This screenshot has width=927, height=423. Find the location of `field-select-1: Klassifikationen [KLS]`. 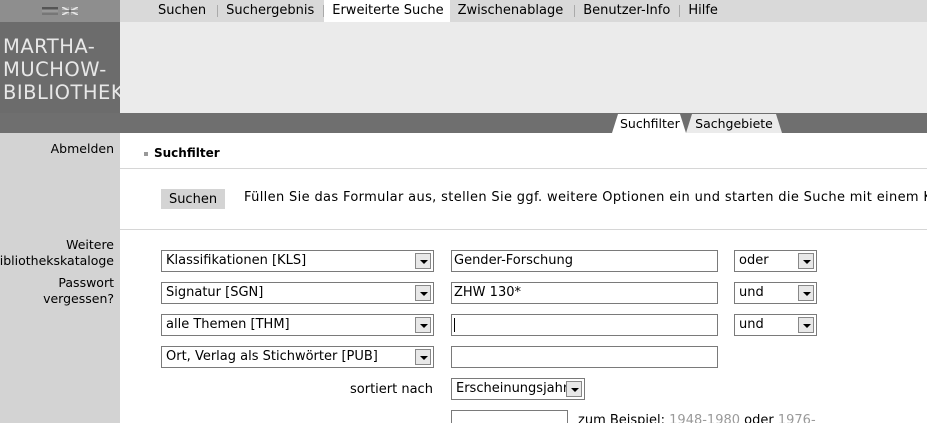

field-select-1: Klassifikationen [KLS] is located at coordinates (297, 261).